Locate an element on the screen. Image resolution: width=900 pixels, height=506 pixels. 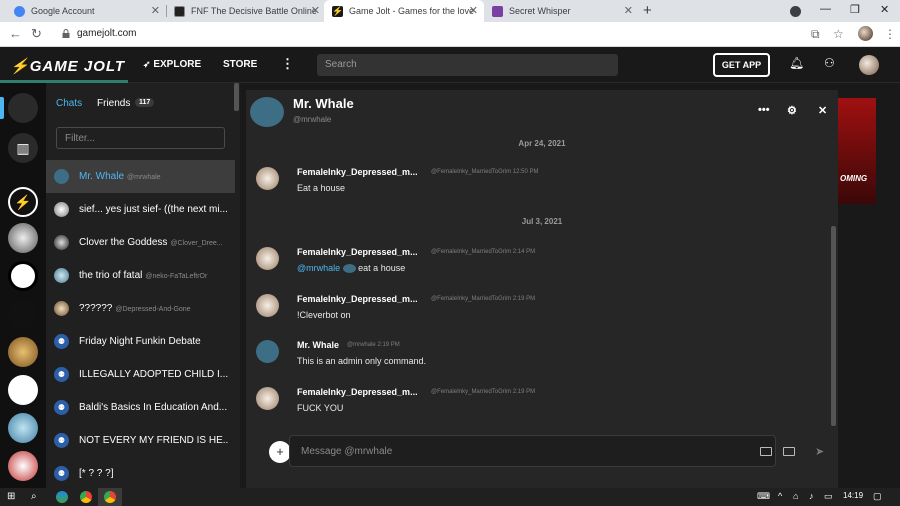
browser-tab-google-account: Google Account ✕ is located at coordinates (86, 11).